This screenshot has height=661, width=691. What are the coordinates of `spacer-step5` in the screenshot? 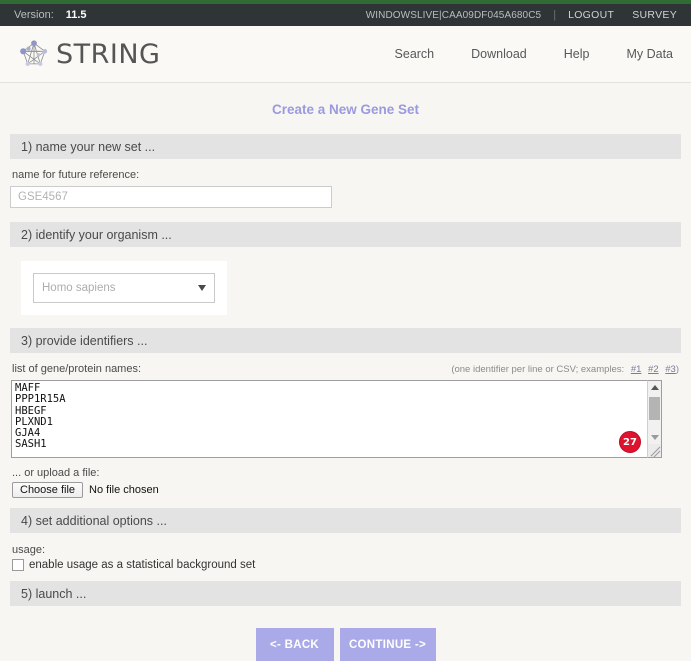 It's located at (345, 576).